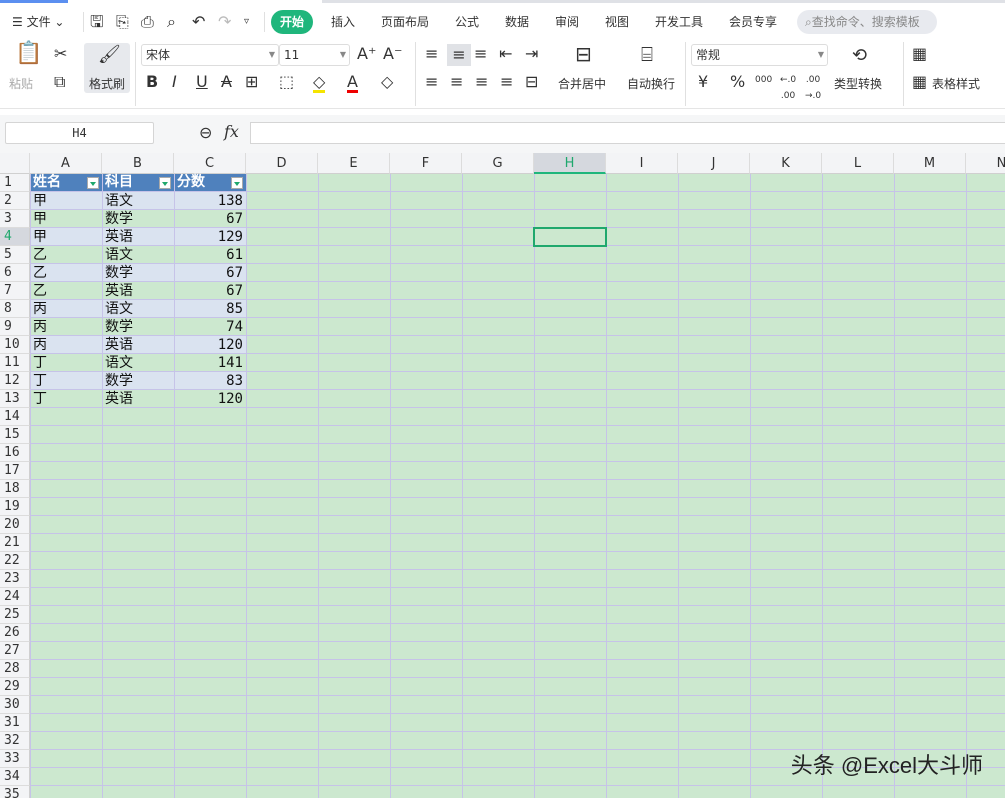  I want to click on paste-button: 粘贴, so click(21, 83).